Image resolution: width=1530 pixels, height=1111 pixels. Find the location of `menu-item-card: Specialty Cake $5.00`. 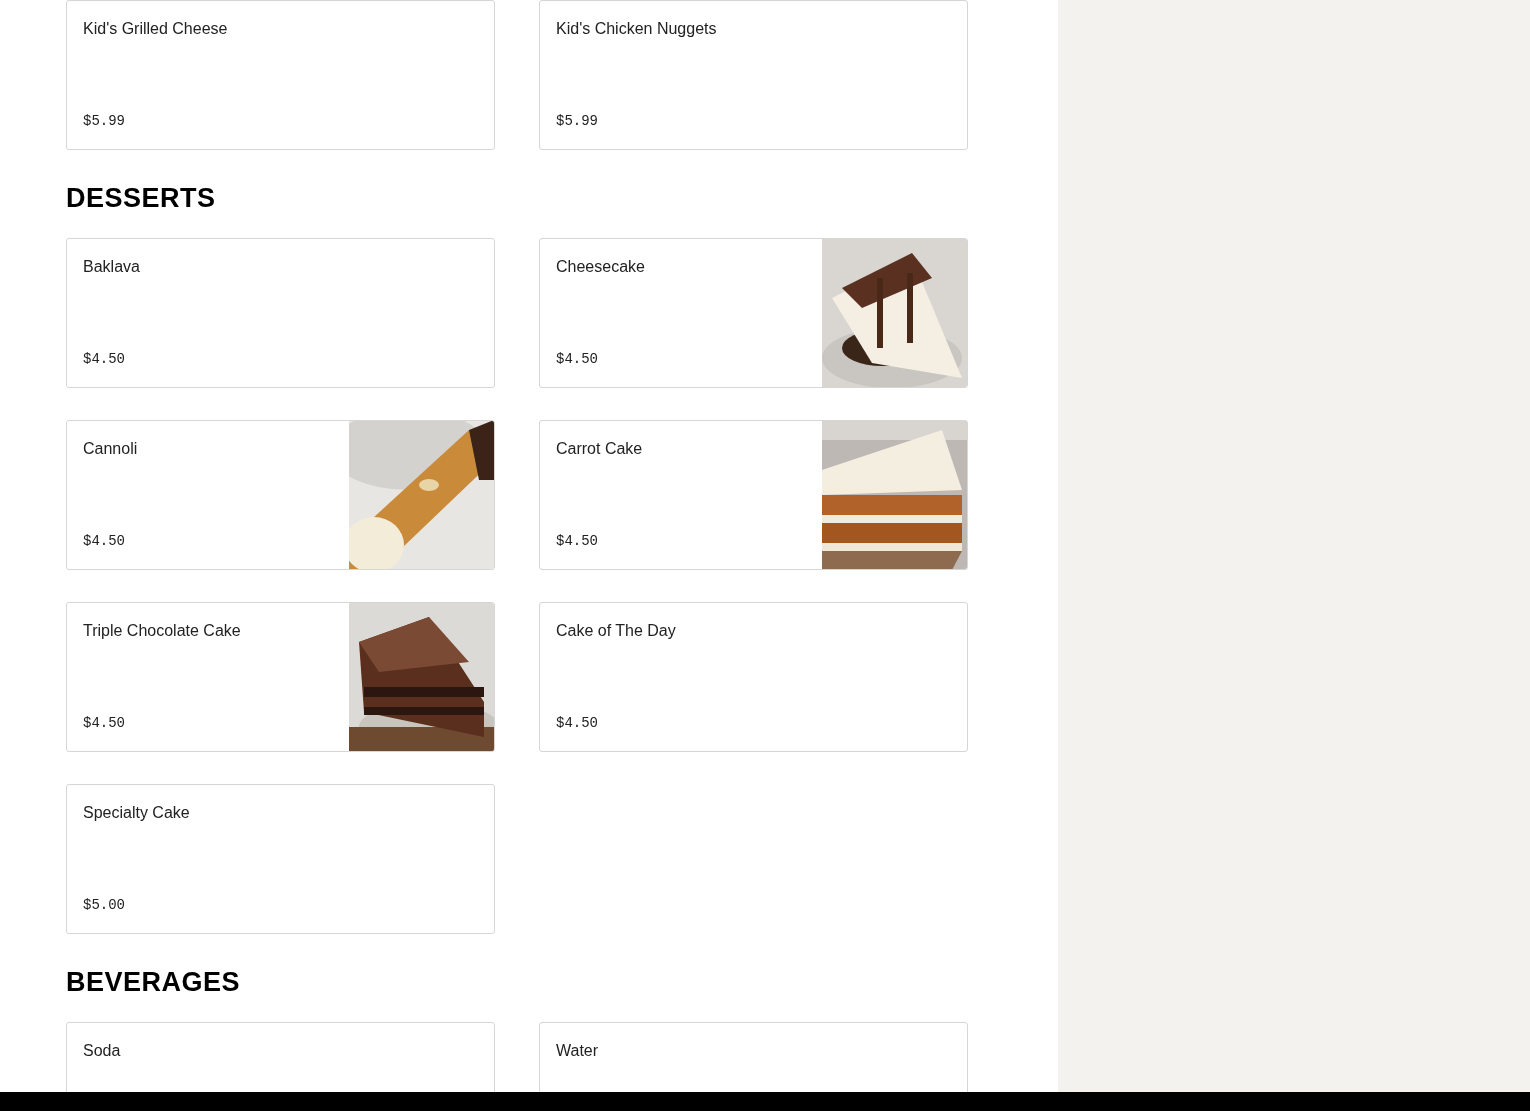

menu-item-card: Specialty Cake $5.00 is located at coordinates (280, 859).